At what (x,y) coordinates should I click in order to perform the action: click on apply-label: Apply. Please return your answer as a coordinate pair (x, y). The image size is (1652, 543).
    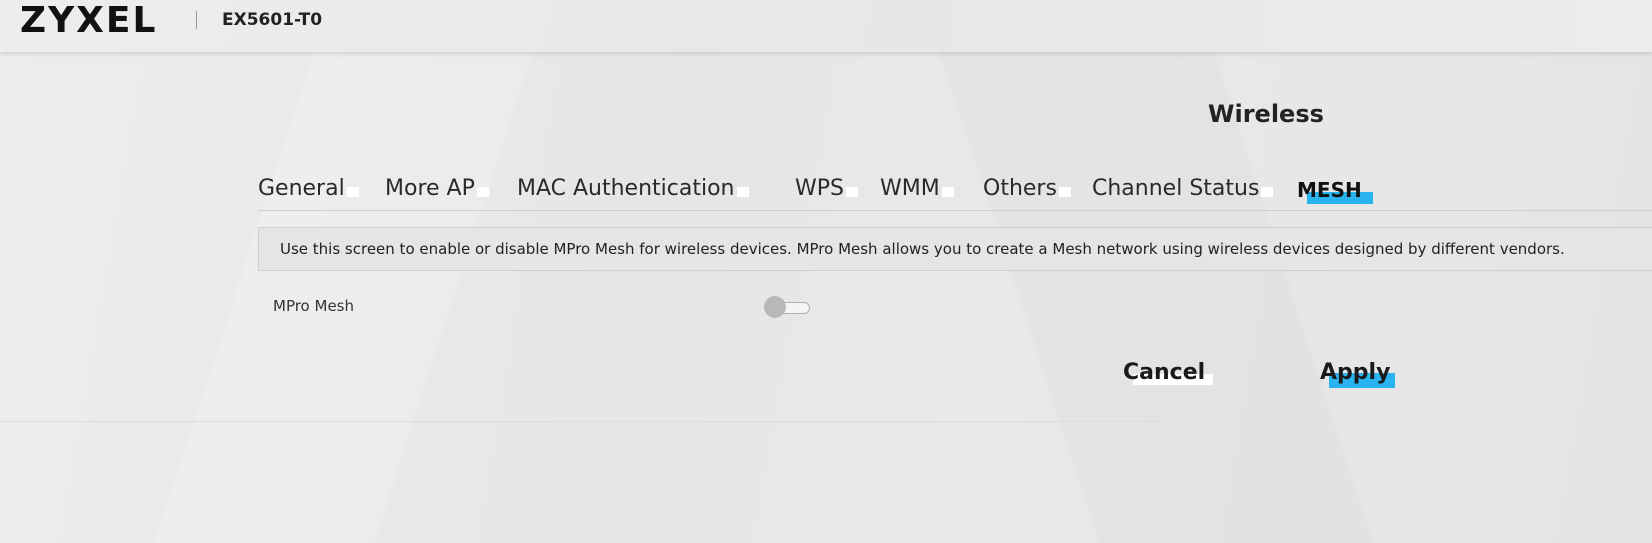
    Looking at the image, I should click on (1355, 372).